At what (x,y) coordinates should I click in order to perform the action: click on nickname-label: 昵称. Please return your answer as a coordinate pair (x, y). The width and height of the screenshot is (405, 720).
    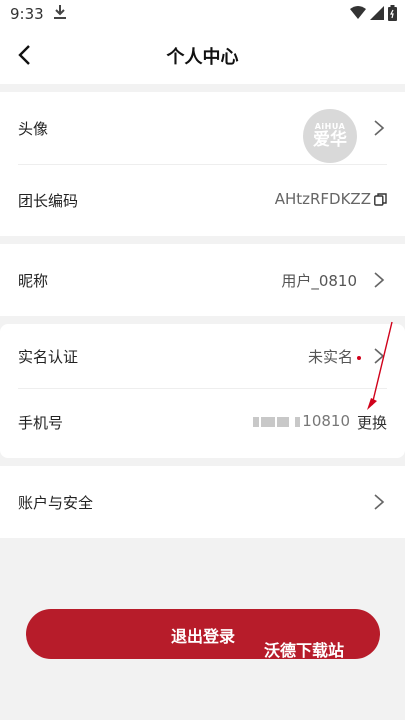
    Looking at the image, I should click on (33, 281).